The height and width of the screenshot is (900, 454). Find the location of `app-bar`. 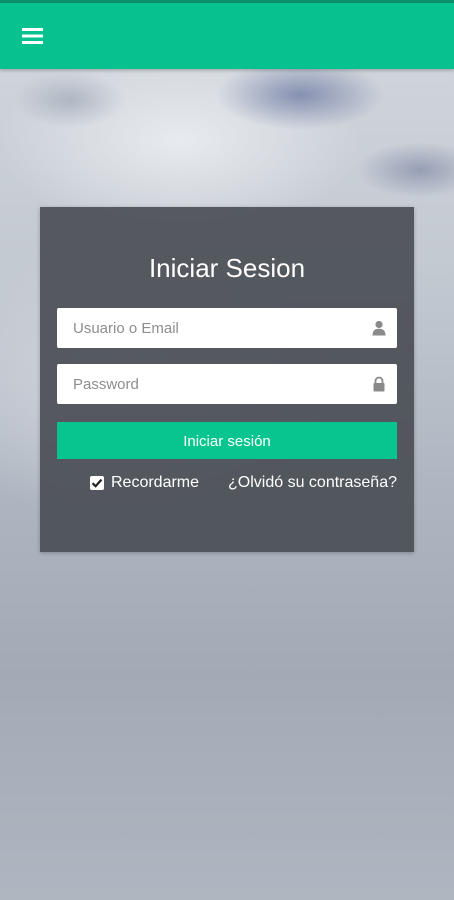

app-bar is located at coordinates (227, 36).